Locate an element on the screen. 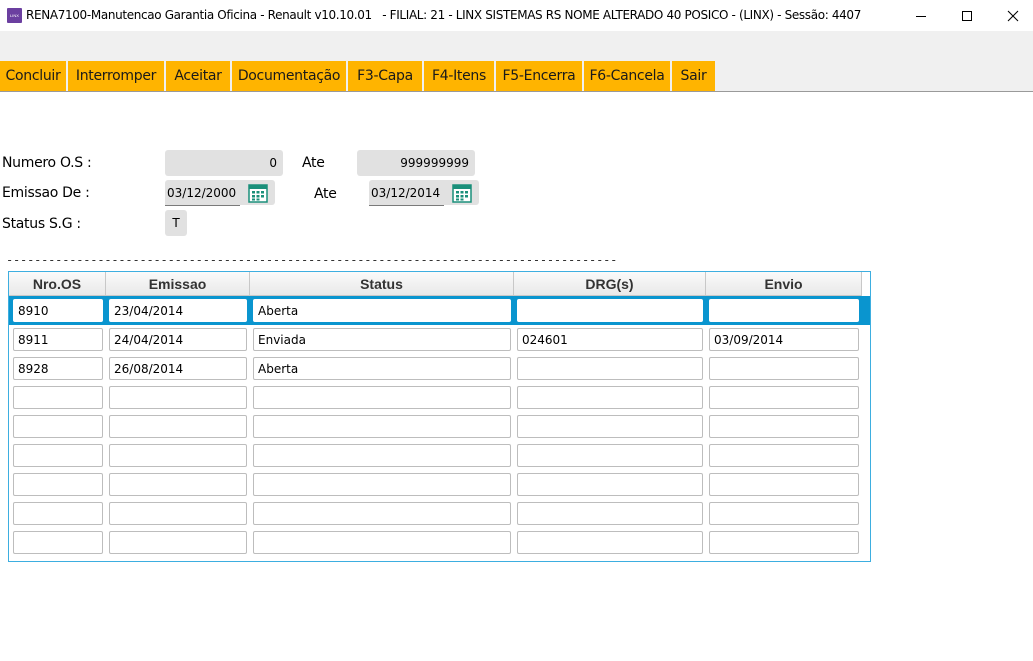 The width and height of the screenshot is (1033, 661). status-sg-input: T is located at coordinates (176, 223).